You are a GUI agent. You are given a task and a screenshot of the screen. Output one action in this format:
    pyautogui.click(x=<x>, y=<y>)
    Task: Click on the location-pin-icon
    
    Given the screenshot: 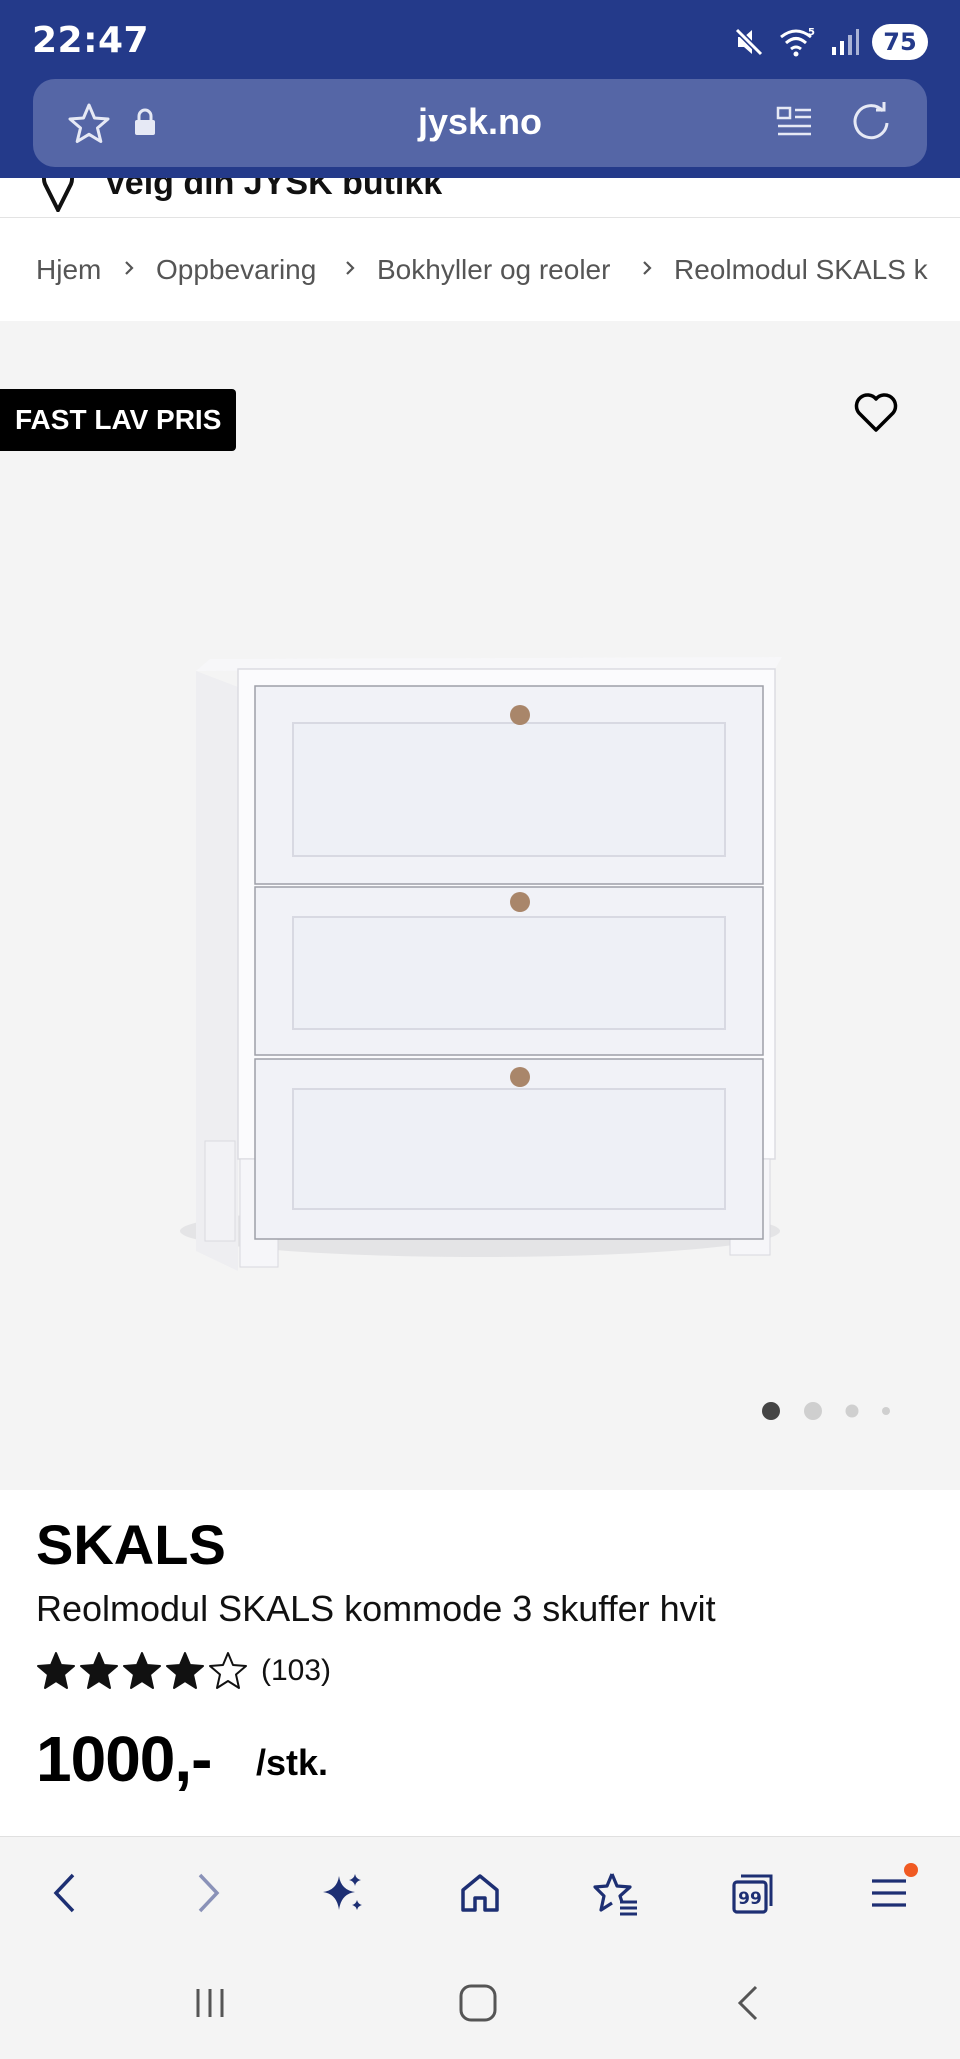 What is the action you would take?
    pyautogui.click(x=58, y=197)
    